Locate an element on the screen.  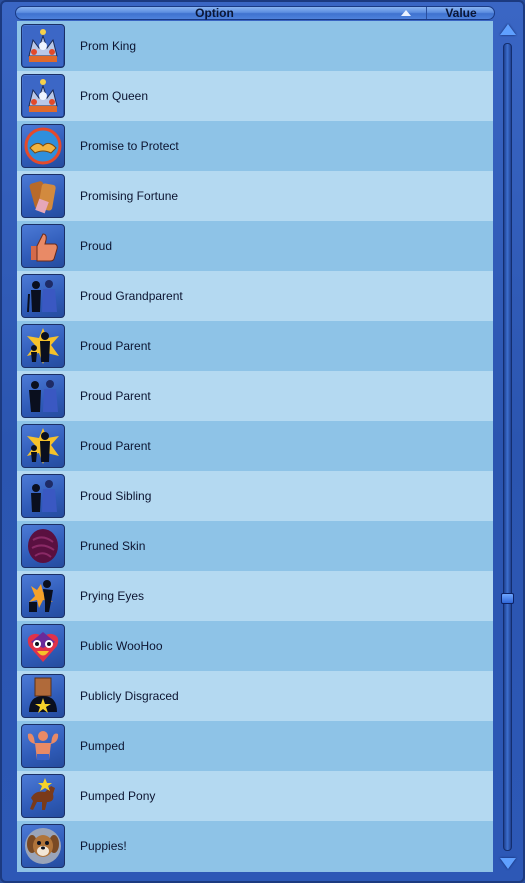
list-item-label: Pruned Skin is located at coordinates (113, 546).